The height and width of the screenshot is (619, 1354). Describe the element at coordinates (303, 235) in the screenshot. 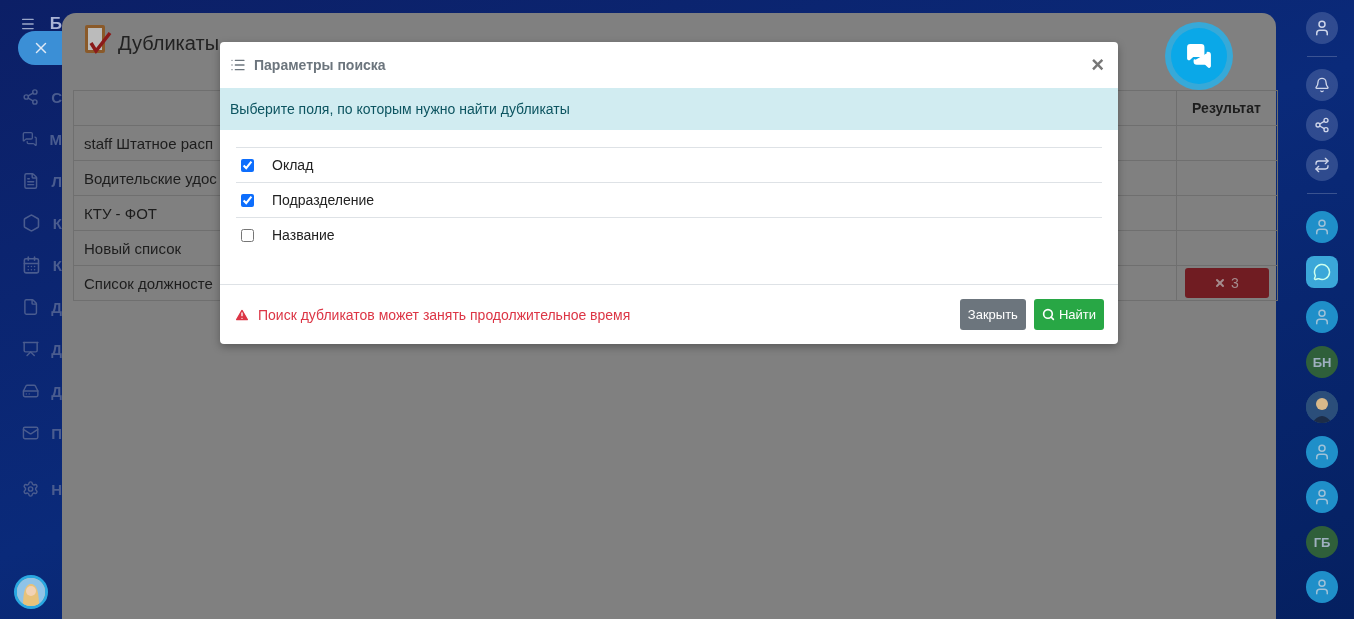

I see `checkbox-label: Название` at that location.